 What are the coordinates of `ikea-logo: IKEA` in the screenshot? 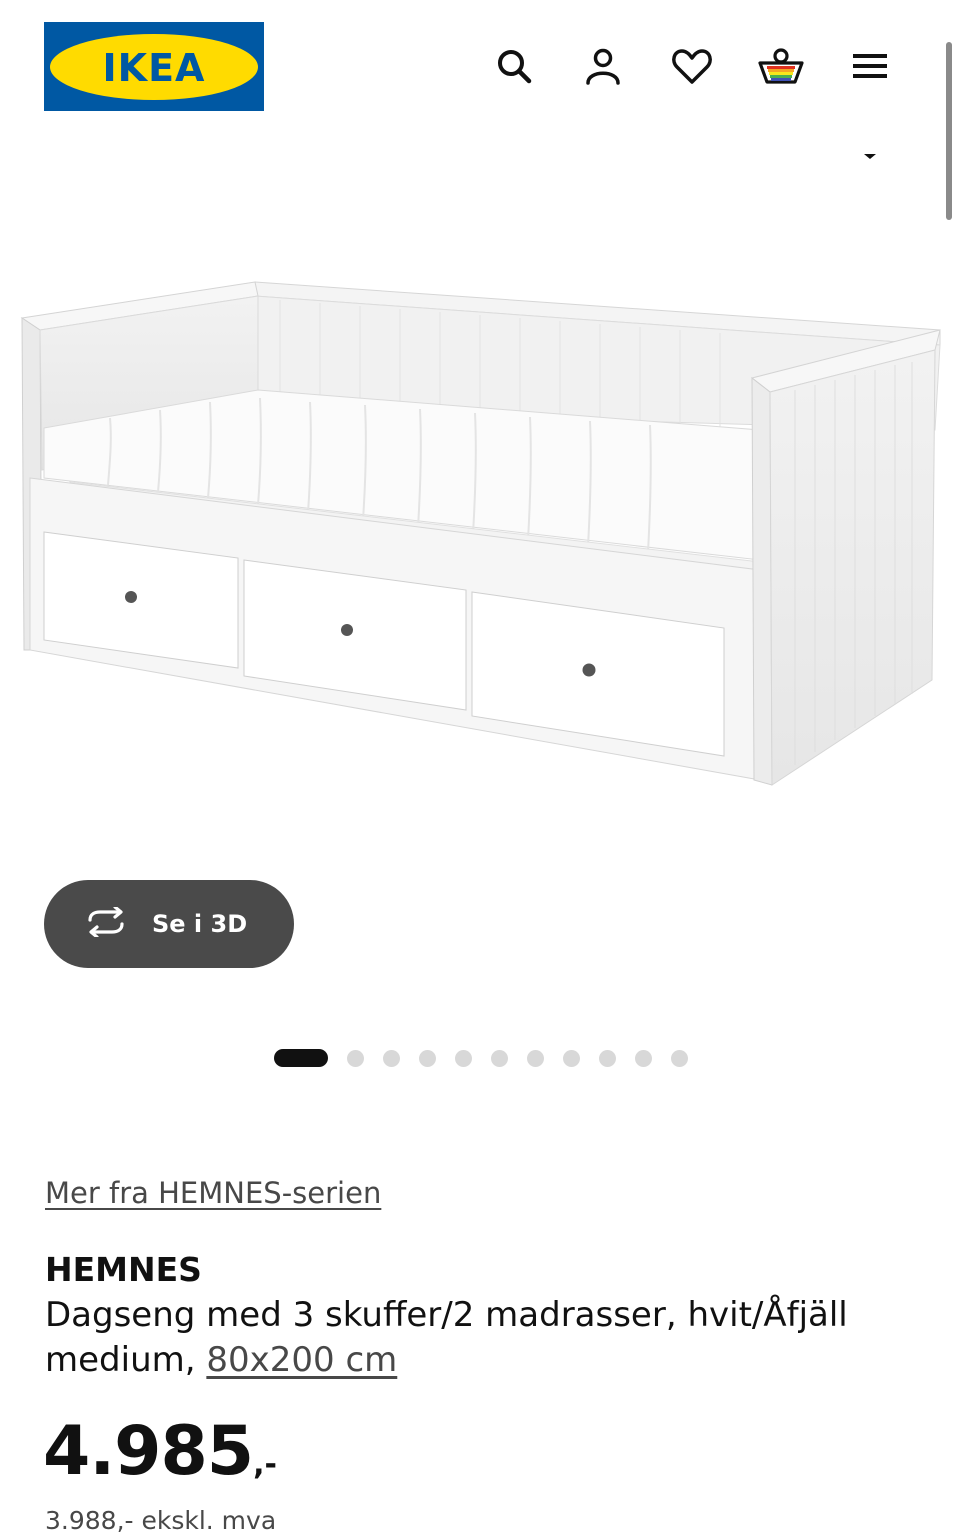 It's located at (154, 66).